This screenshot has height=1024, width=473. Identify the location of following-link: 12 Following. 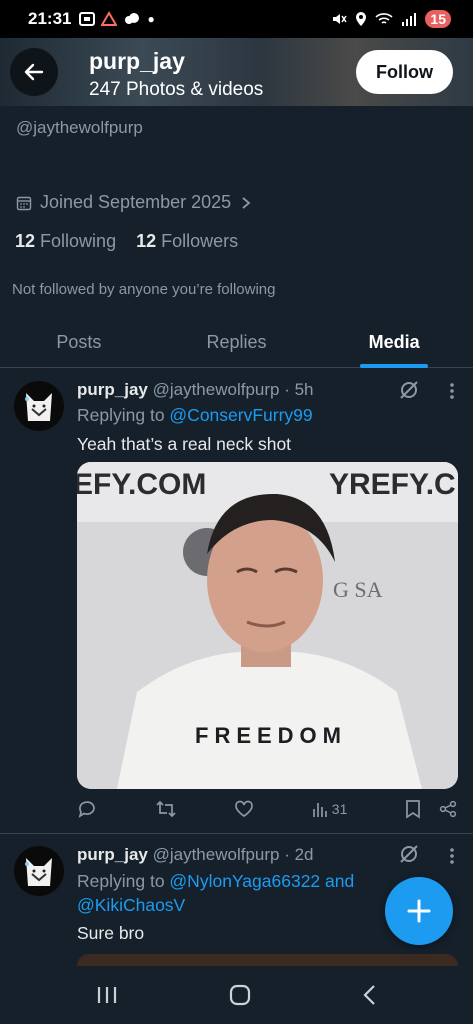
(65, 241).